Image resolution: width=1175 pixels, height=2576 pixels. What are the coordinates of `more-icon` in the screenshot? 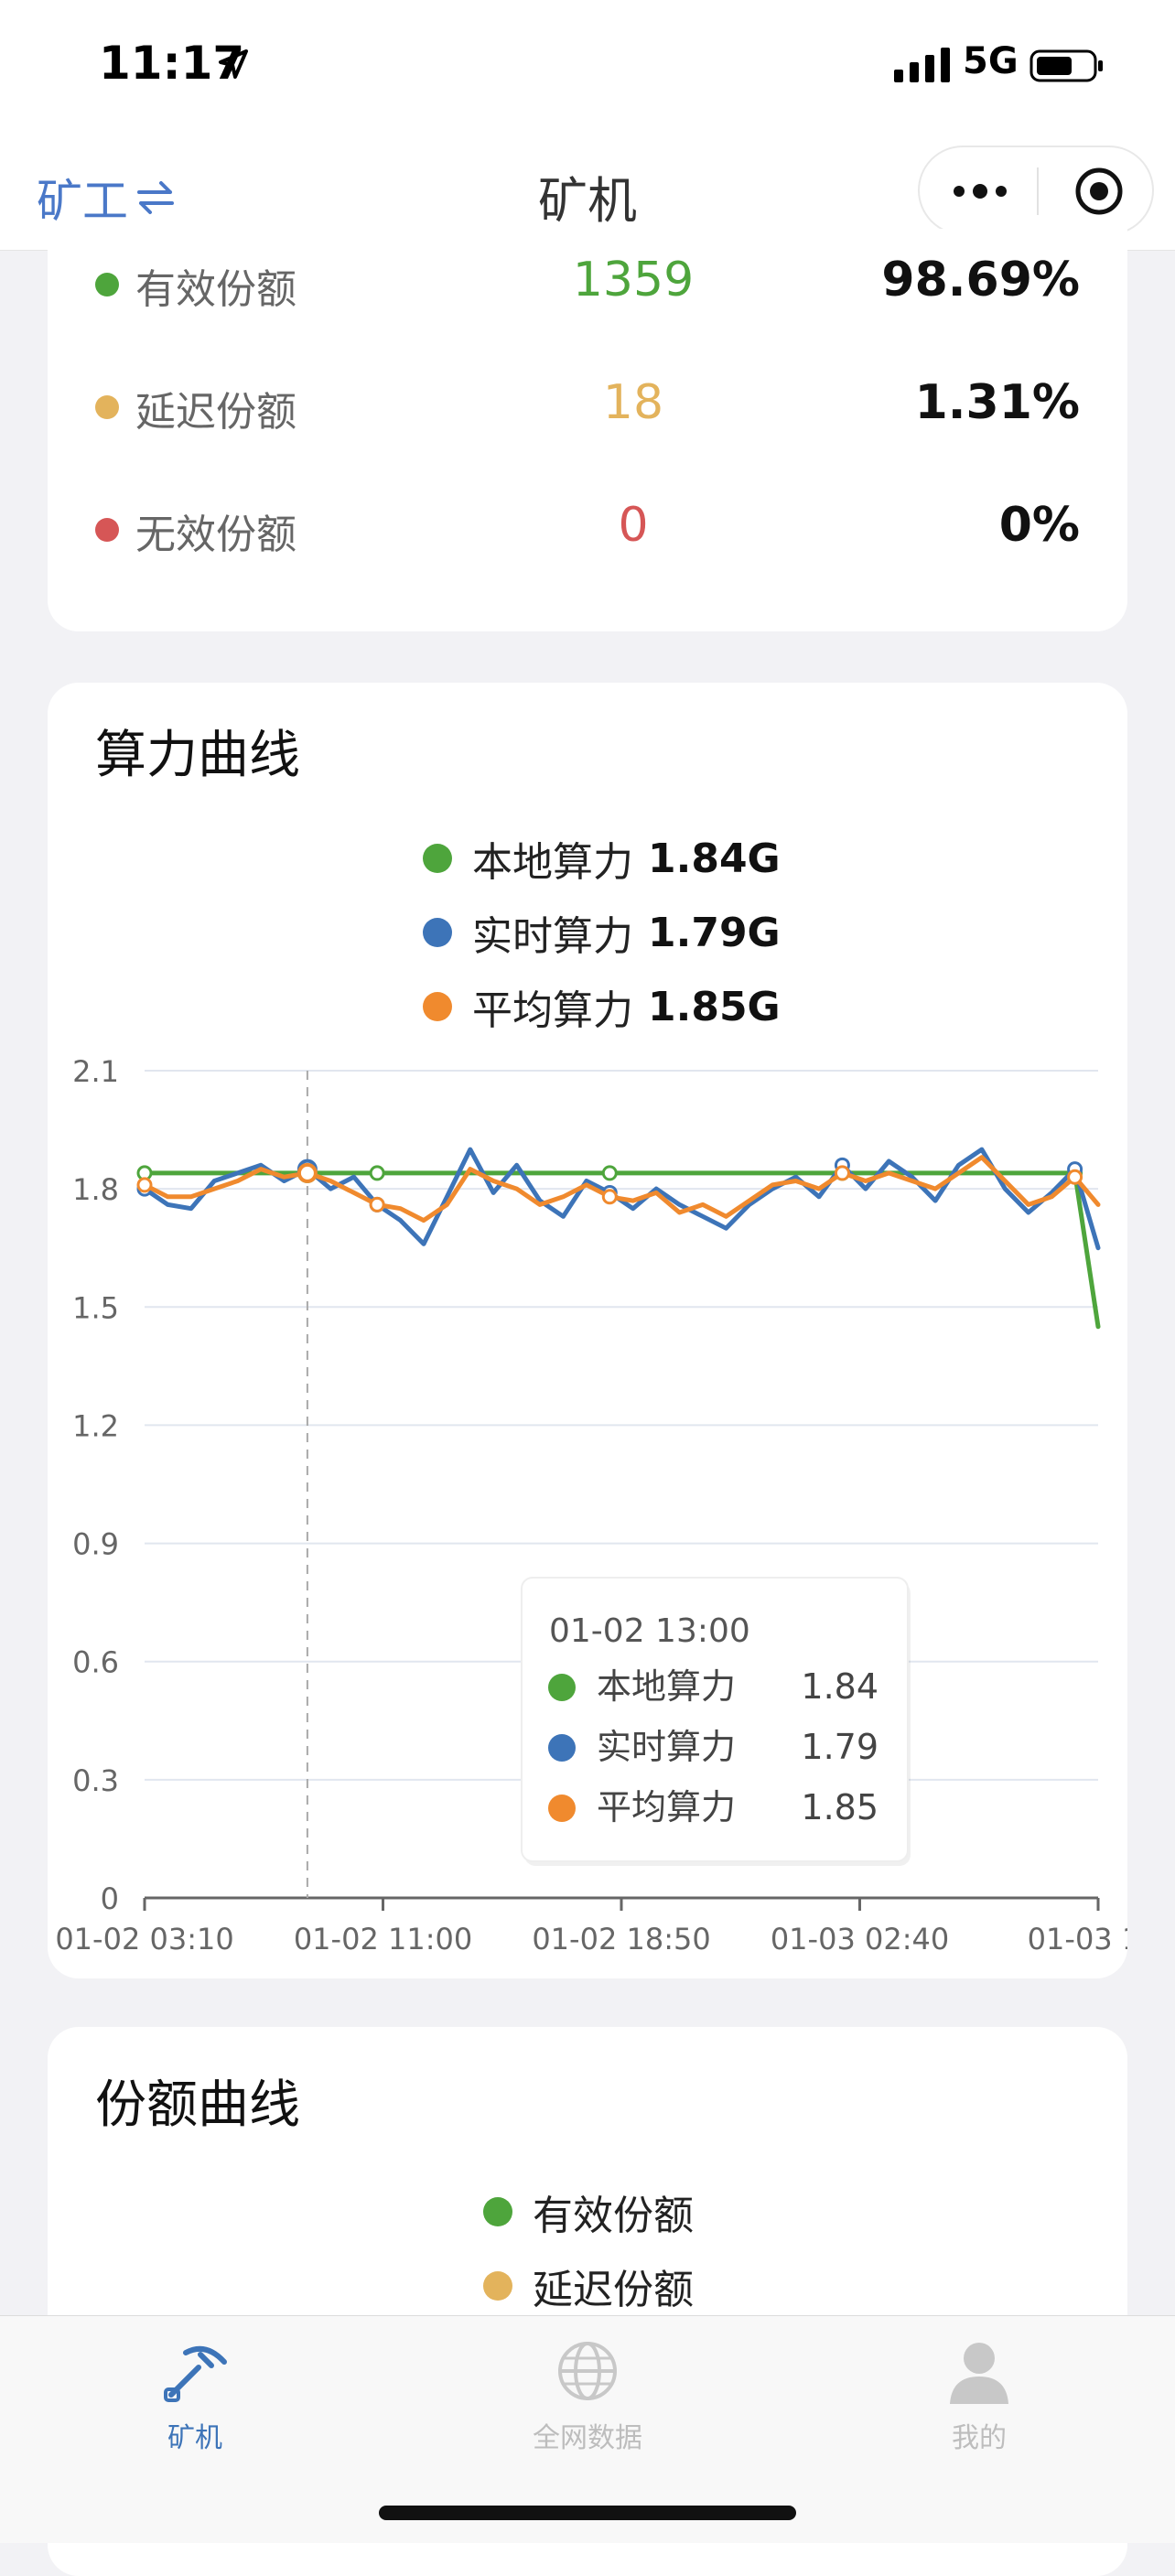 It's located at (980, 191).